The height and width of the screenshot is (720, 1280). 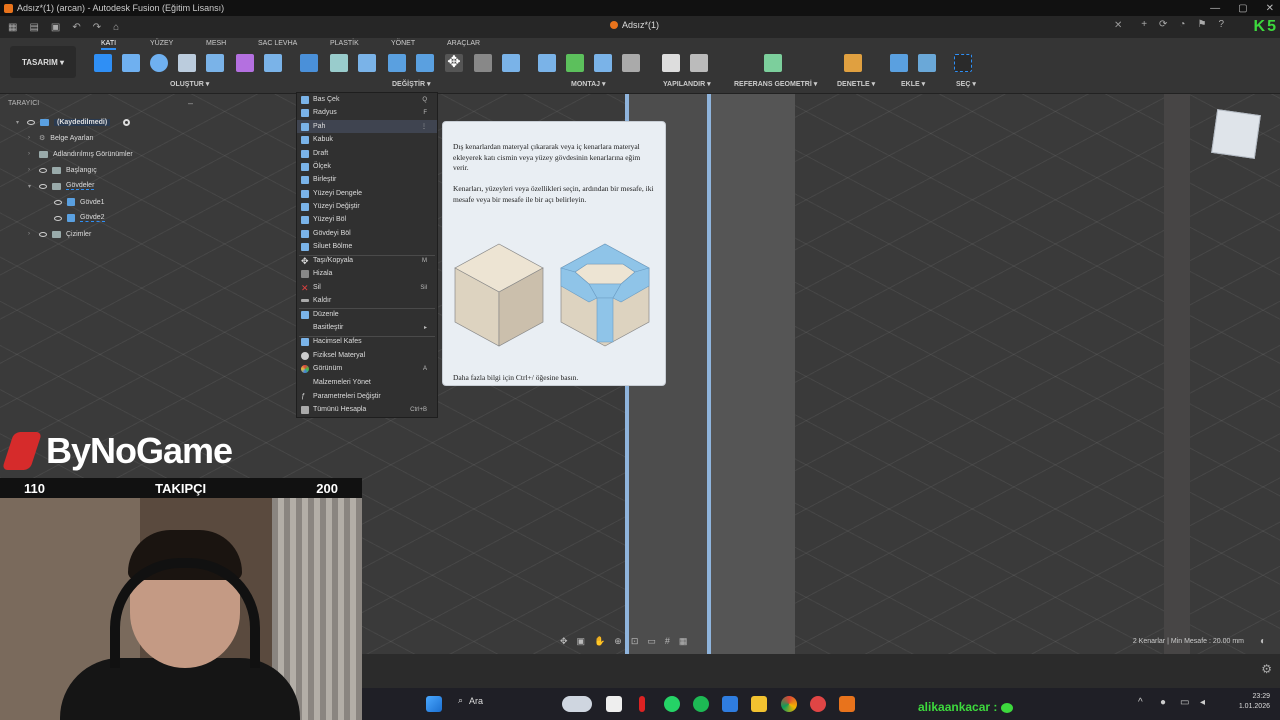 What do you see at coordinates (966, 84) in the screenshot?
I see `group-sec: SEÇ ▾` at bounding box center [966, 84].